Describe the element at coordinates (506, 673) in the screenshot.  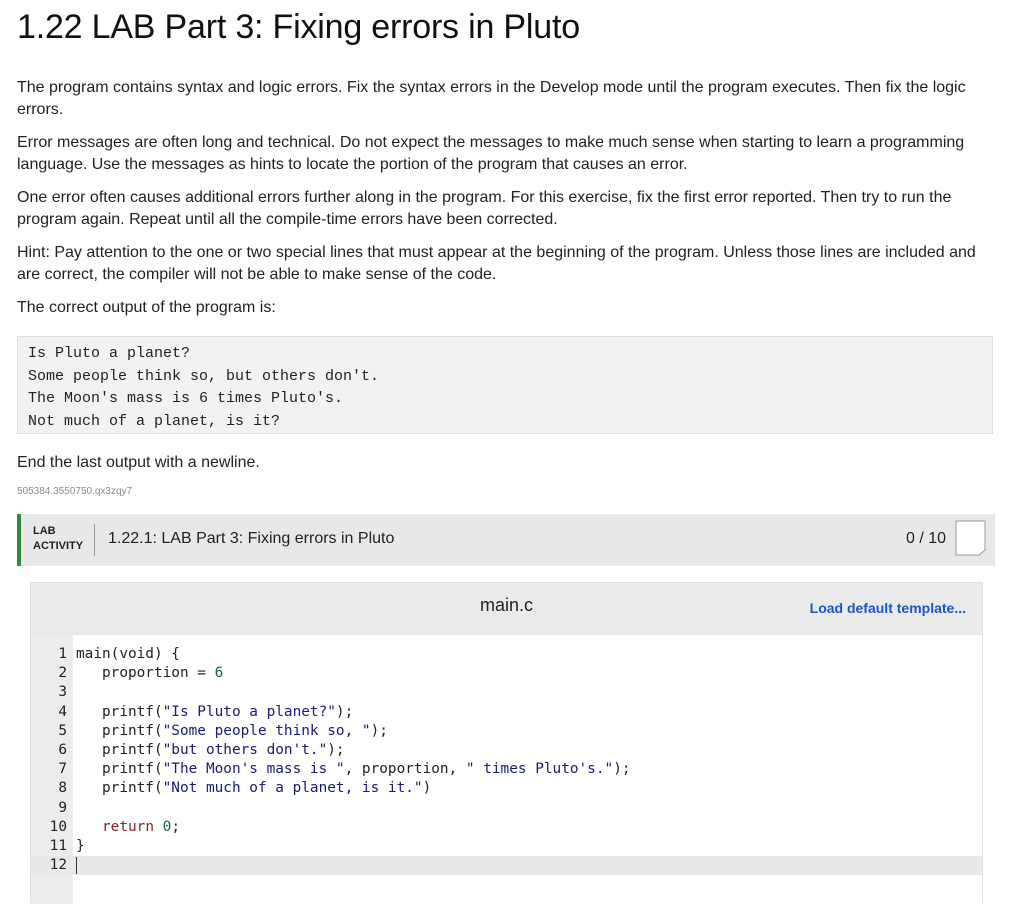
I see `code-line: 2 proportion = 6` at that location.